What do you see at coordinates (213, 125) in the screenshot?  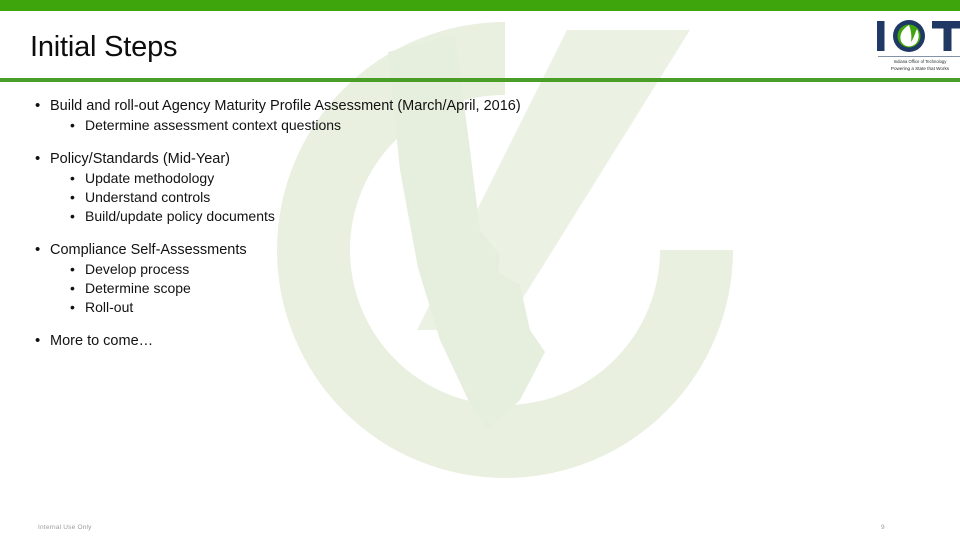 I see `list-item-label: Determine assessment context questions` at bounding box center [213, 125].